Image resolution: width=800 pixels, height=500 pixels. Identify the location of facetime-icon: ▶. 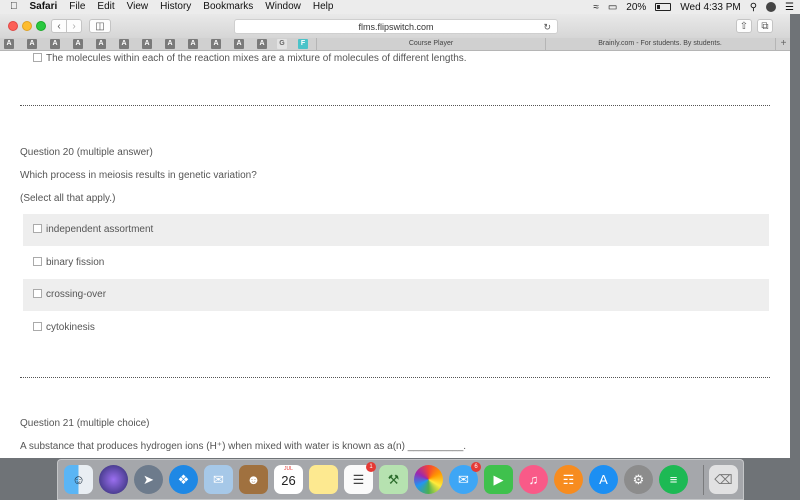
(498, 479).